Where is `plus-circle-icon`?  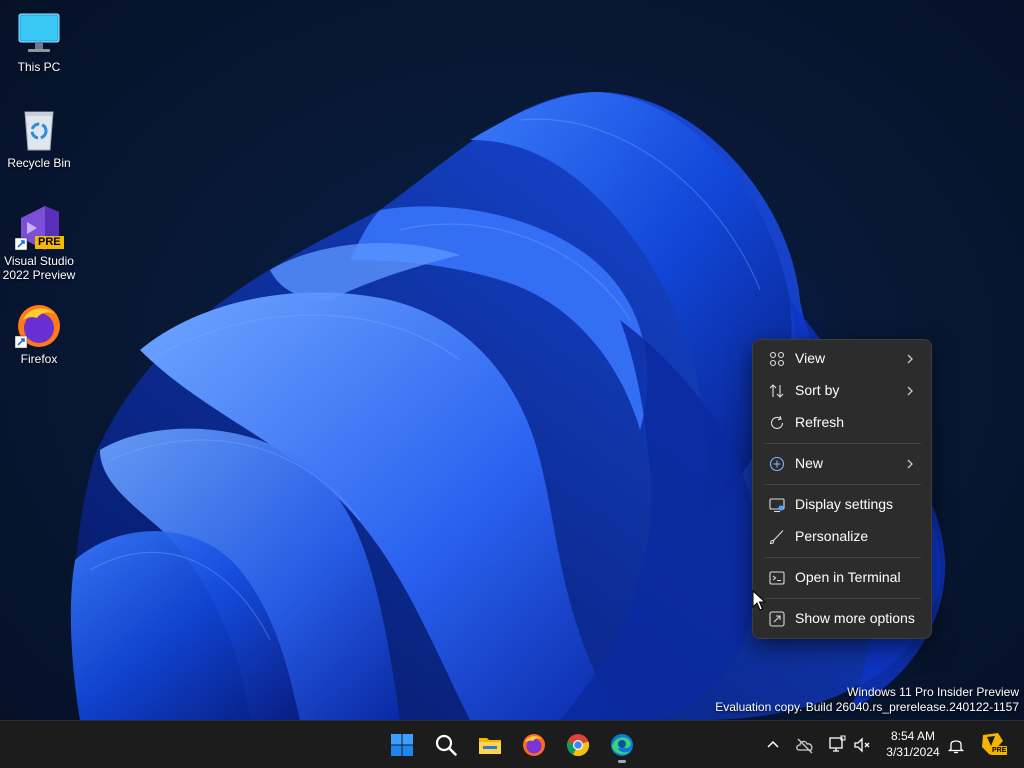 plus-circle-icon is located at coordinates (777, 464).